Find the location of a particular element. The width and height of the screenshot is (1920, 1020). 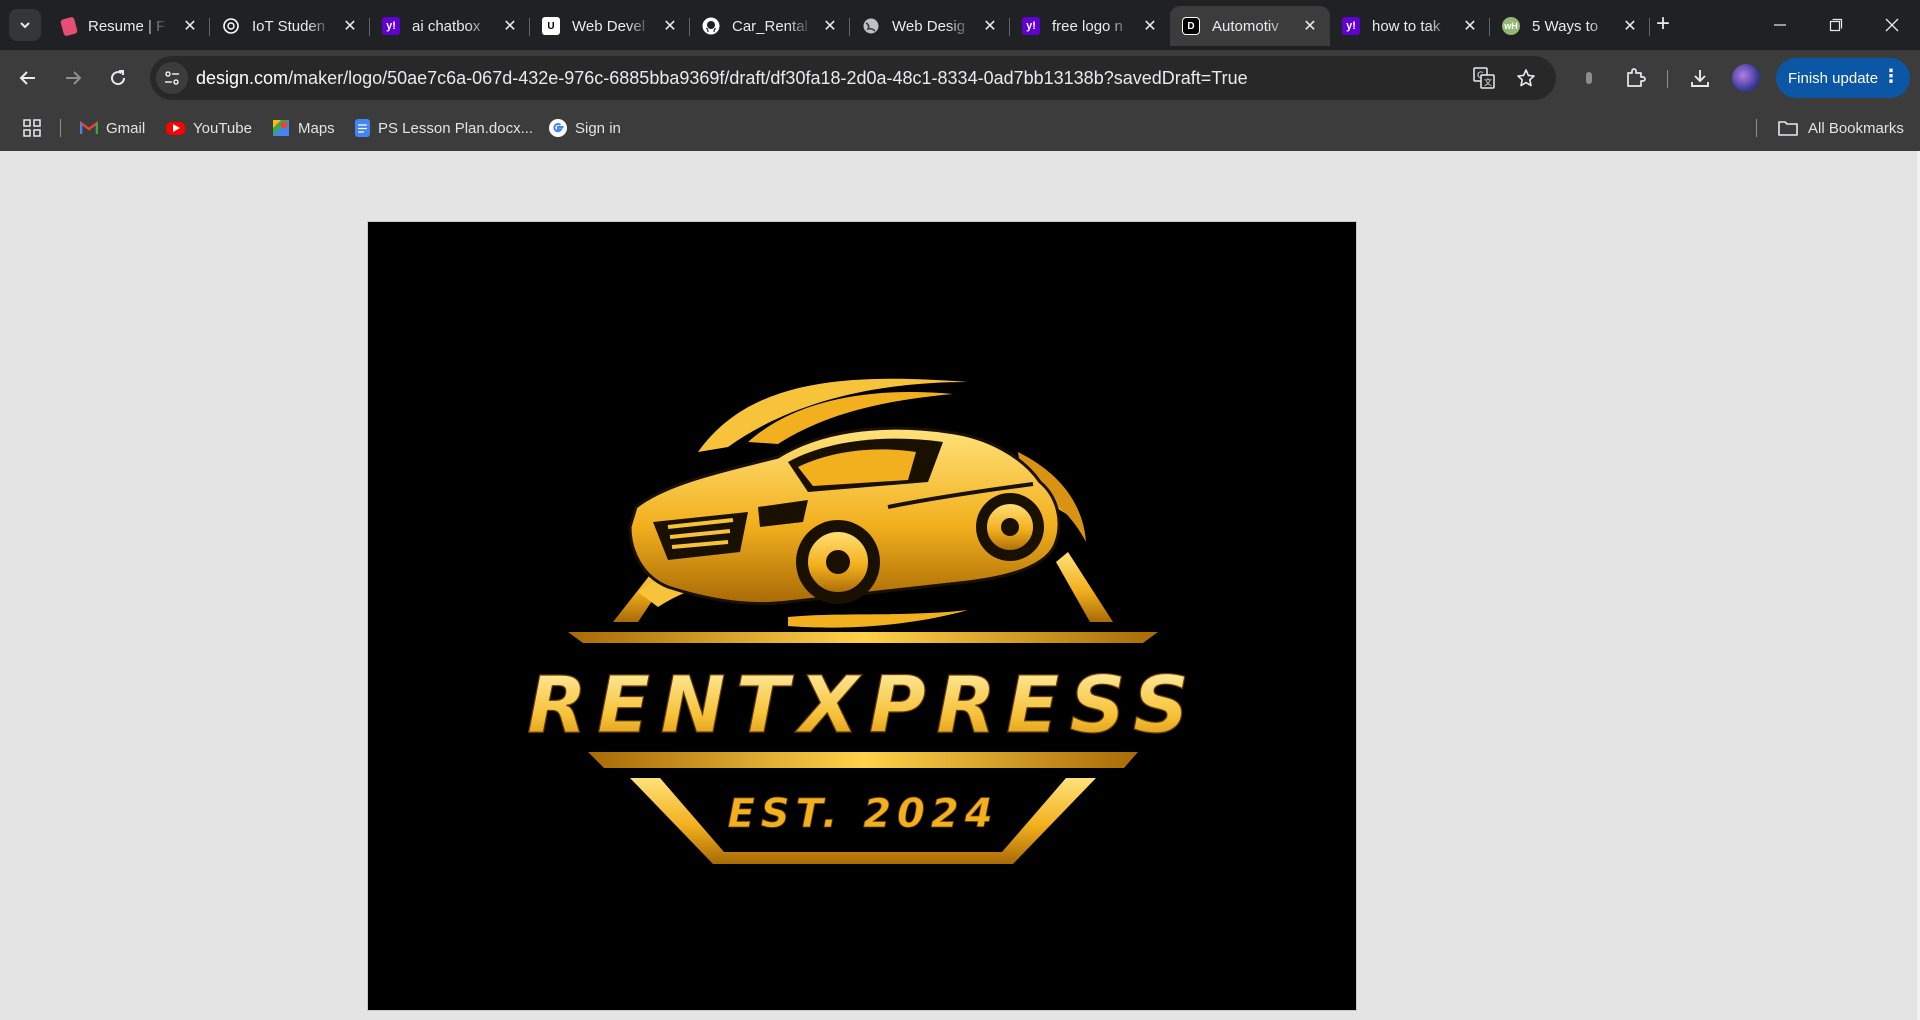

globe-icon is located at coordinates (871, 26).